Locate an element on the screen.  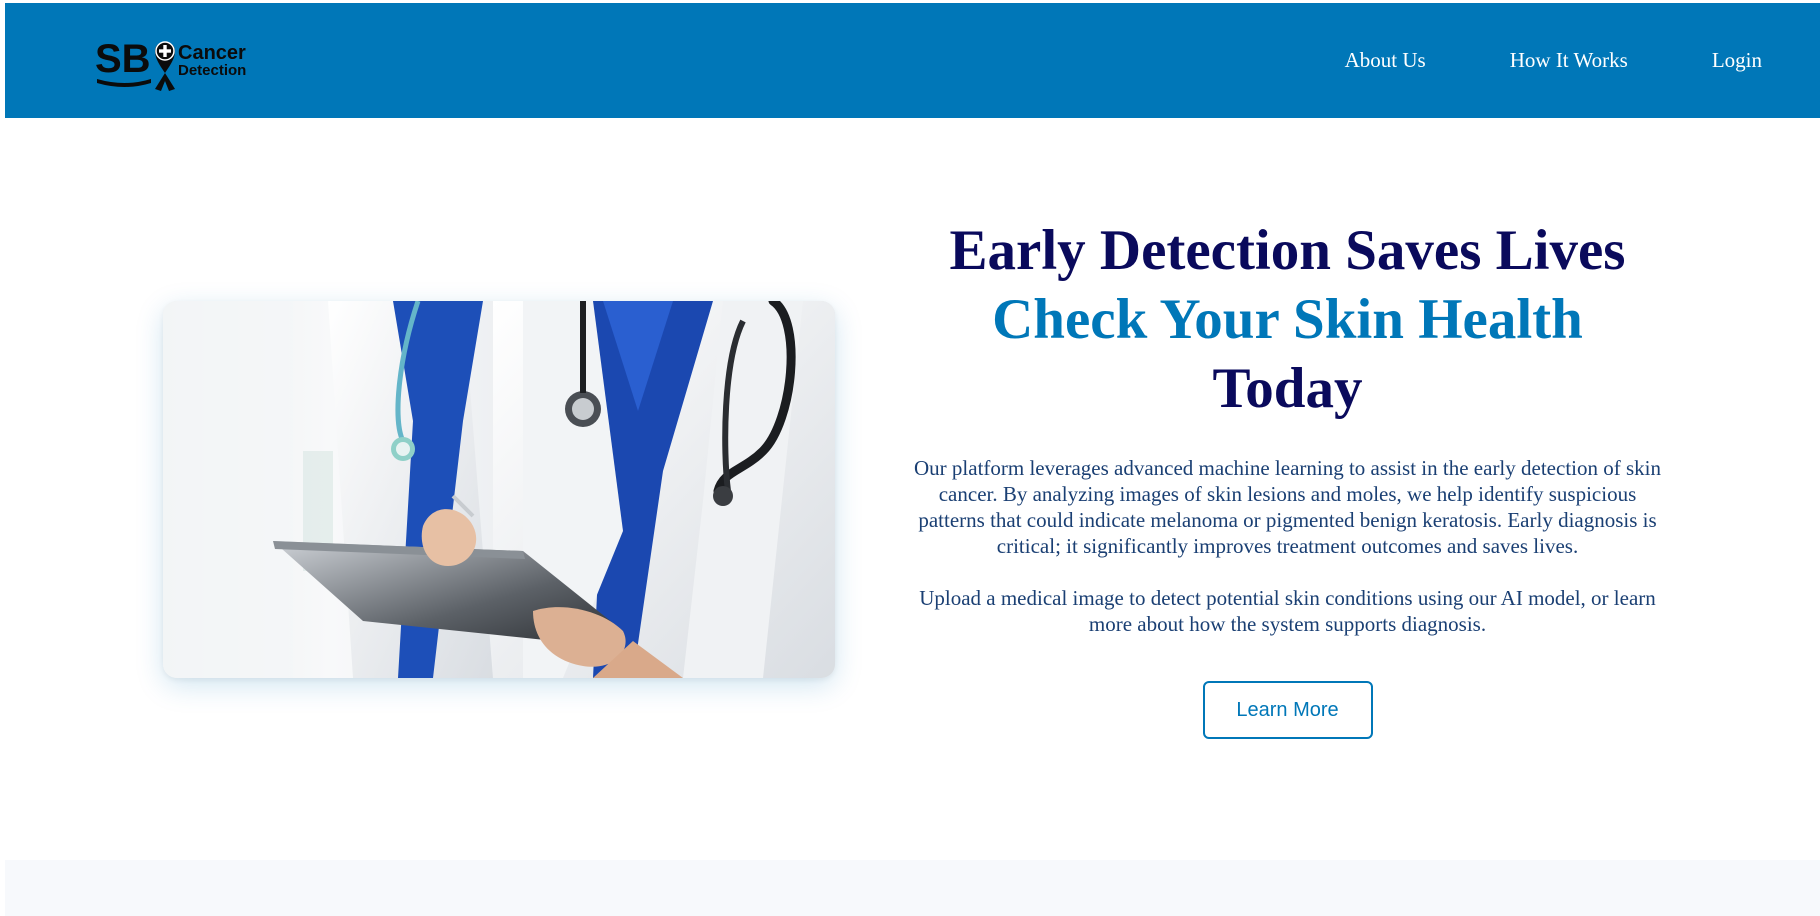
headline-line-3: Today is located at coordinates (1287, 388).